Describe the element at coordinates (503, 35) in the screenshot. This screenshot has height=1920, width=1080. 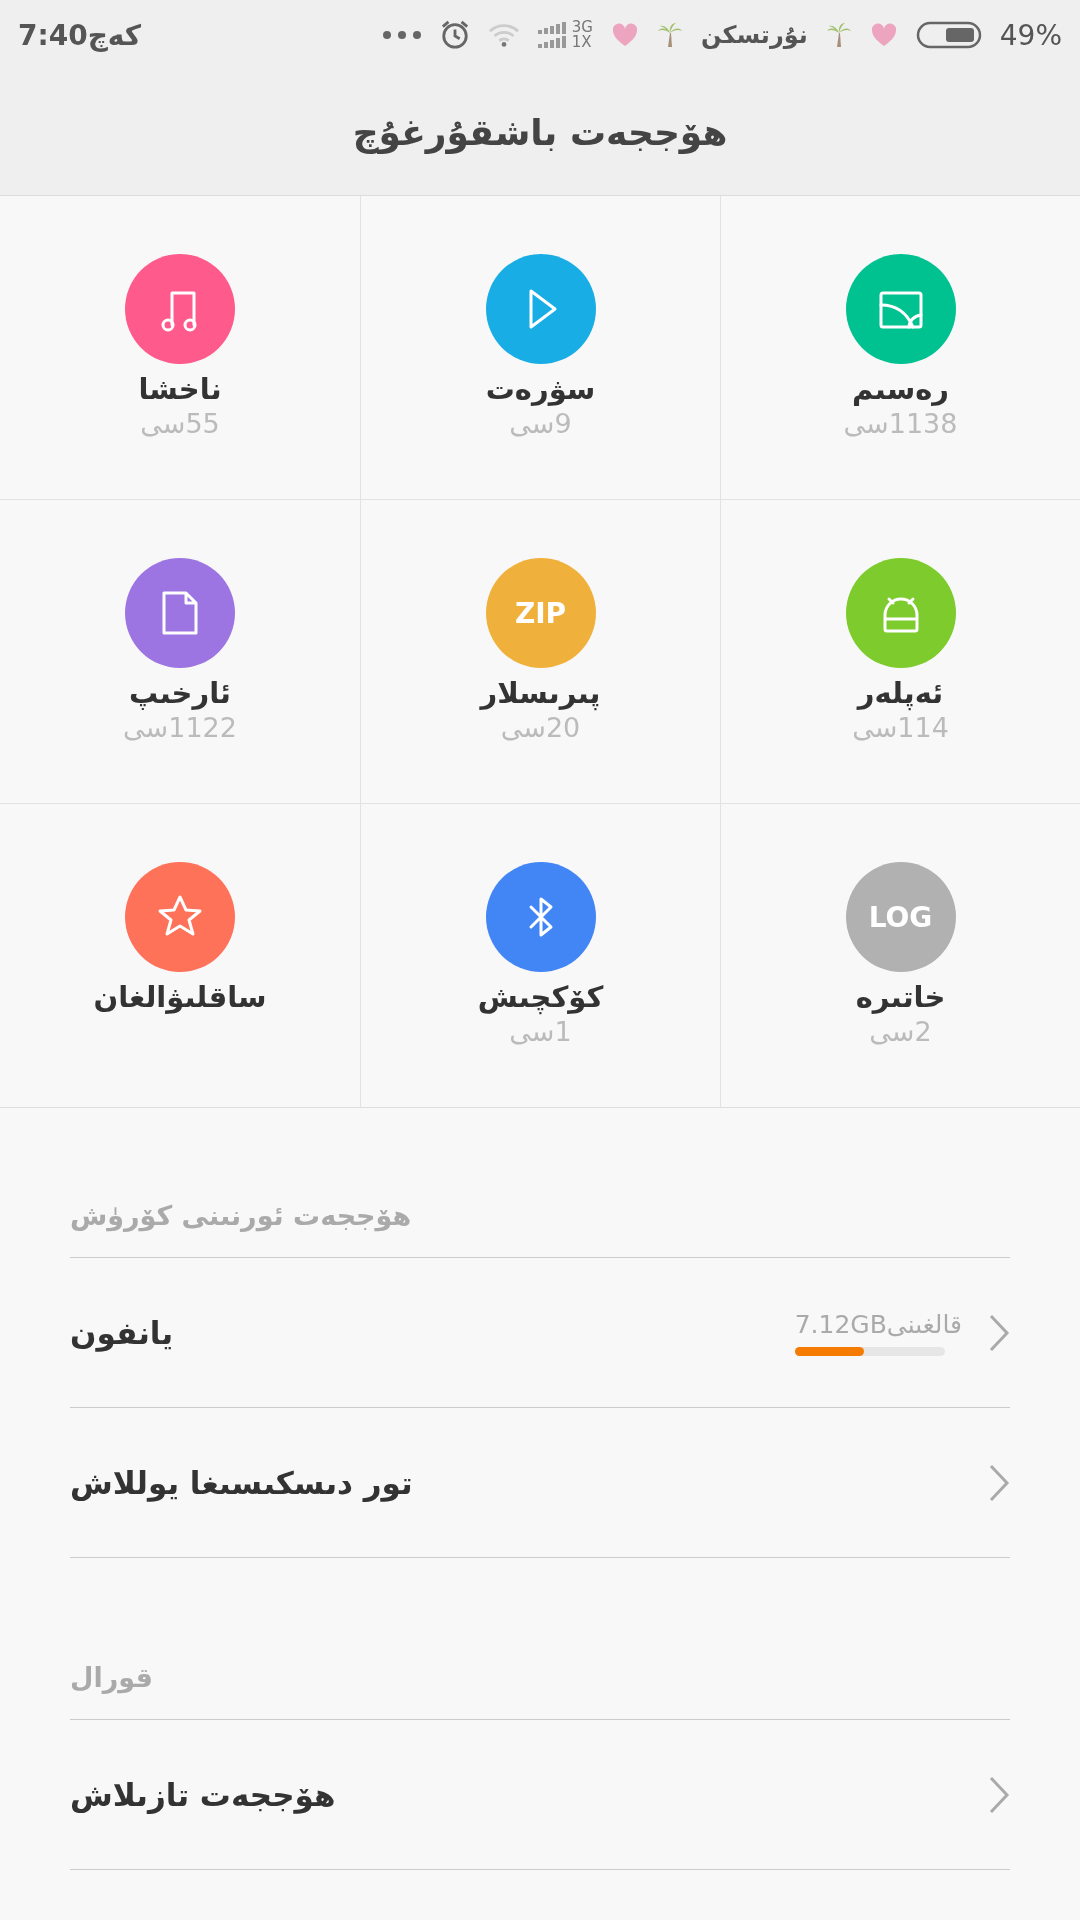
I see `wifi-icon` at that location.